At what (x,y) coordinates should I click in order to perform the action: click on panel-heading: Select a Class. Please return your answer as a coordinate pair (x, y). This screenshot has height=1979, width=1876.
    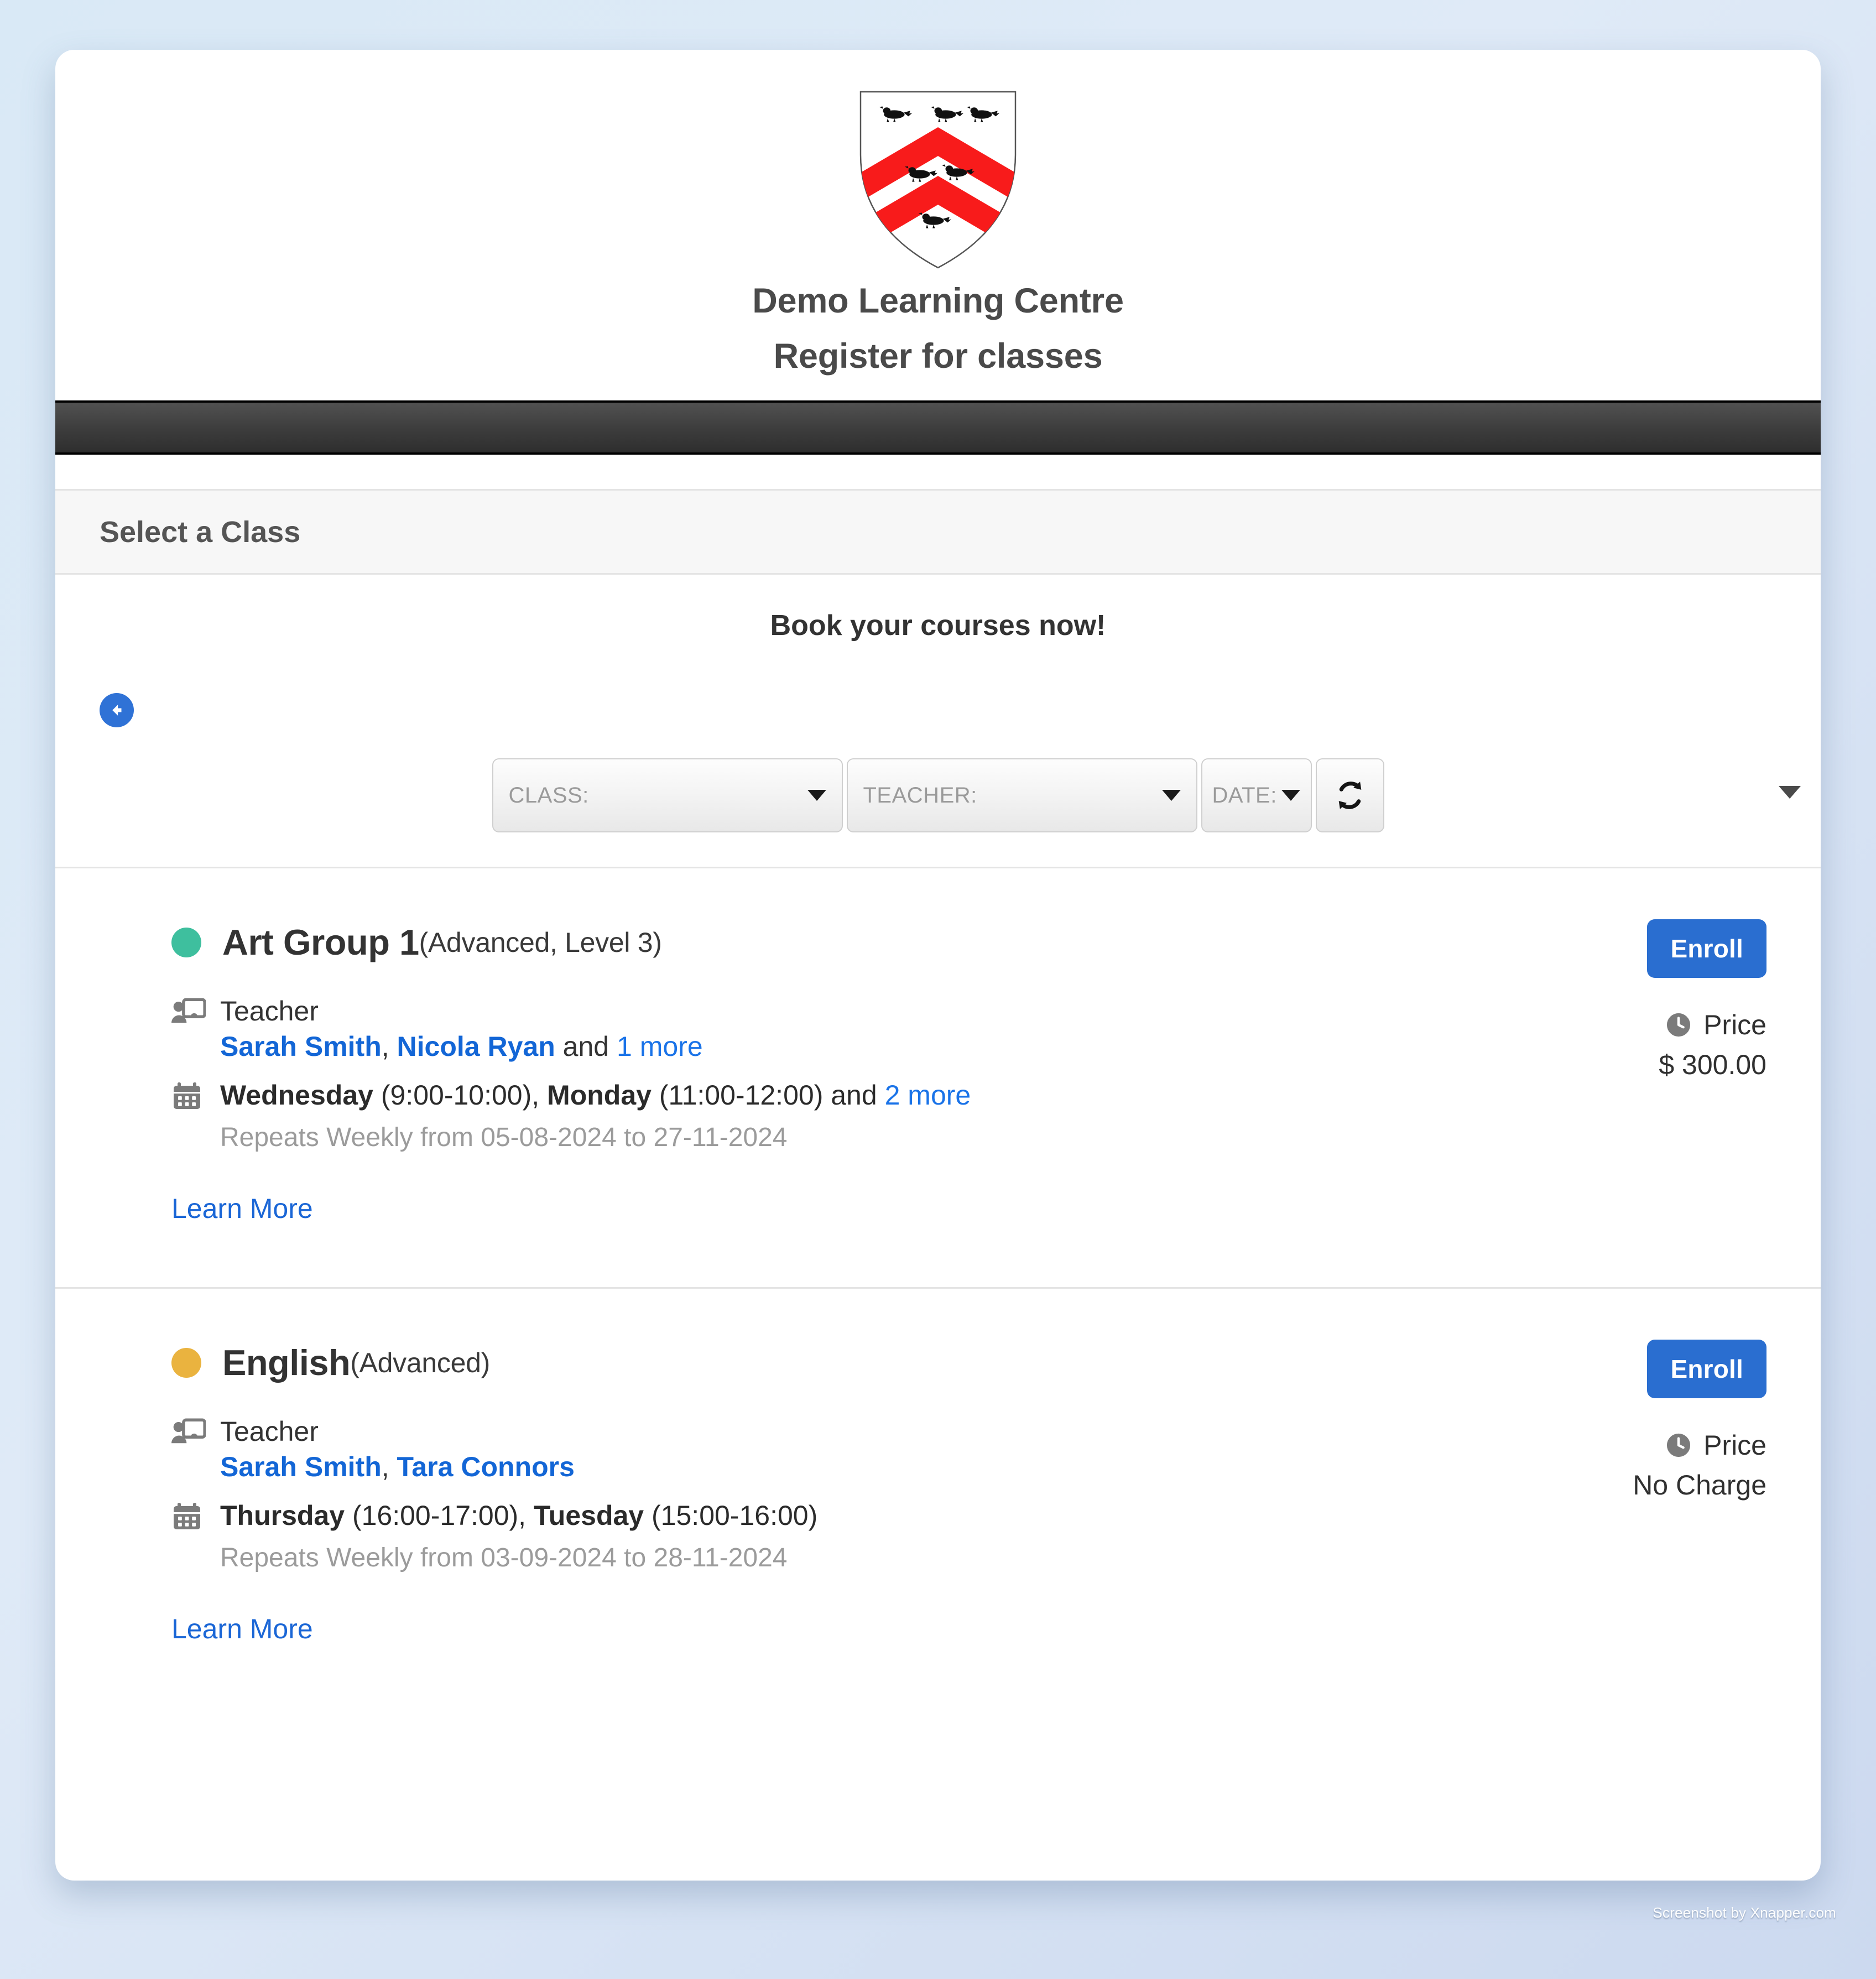
    Looking at the image, I should click on (938, 533).